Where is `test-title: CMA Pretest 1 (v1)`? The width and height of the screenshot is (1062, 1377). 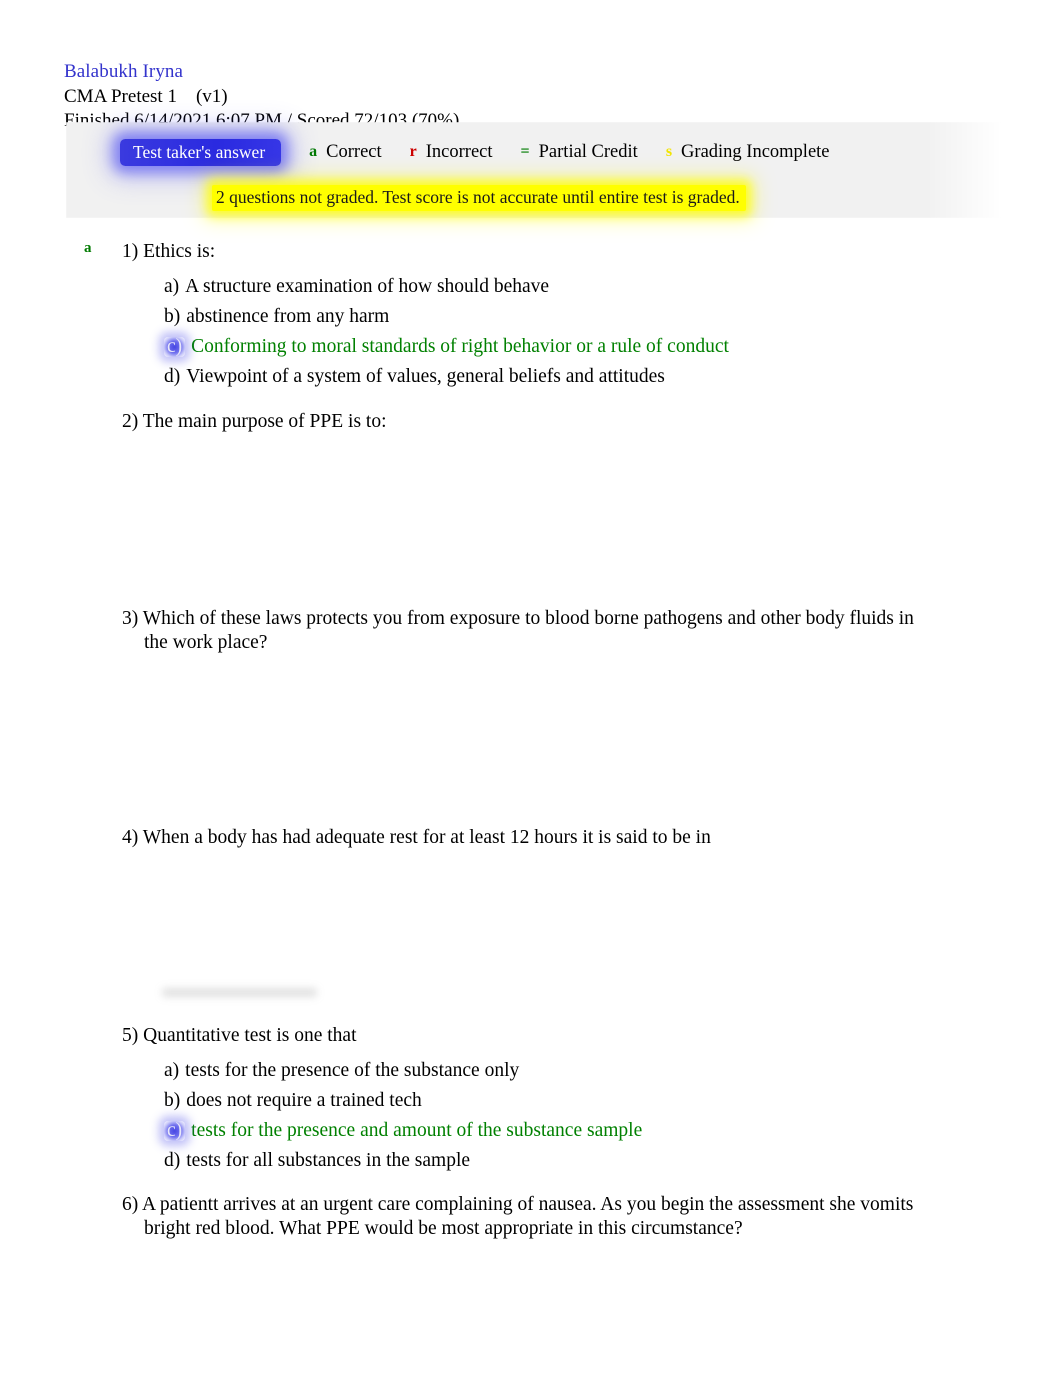
test-title: CMA Pretest 1 (v1) is located at coordinates (146, 96).